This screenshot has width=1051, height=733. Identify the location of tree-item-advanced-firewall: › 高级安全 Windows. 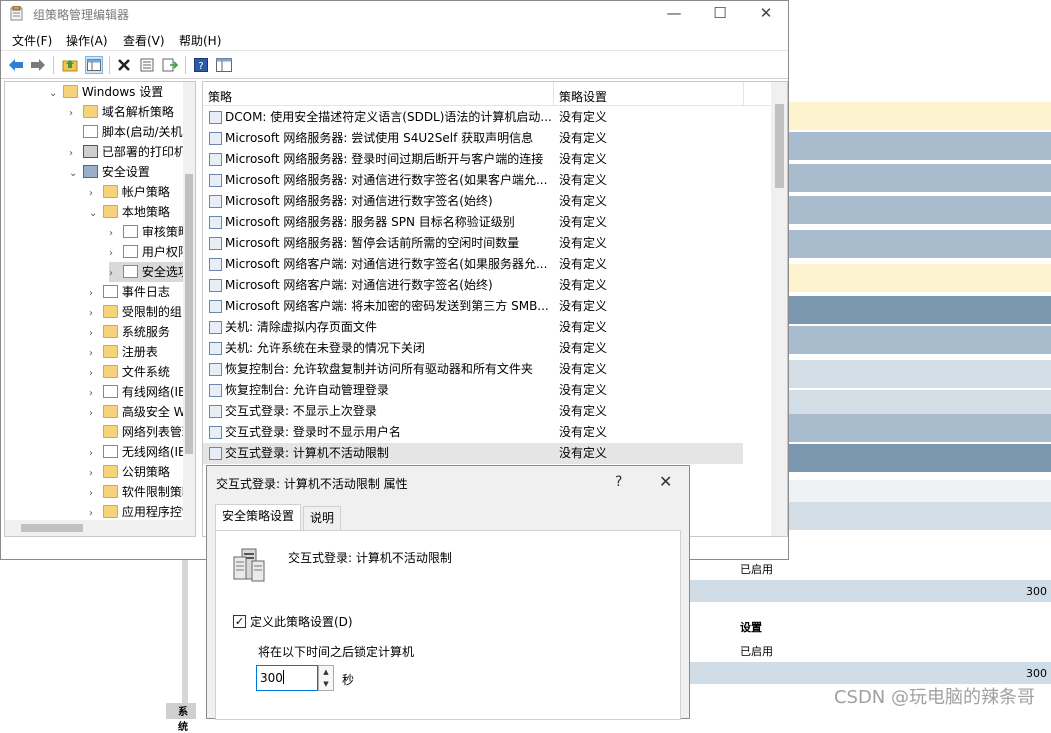
(142, 413).